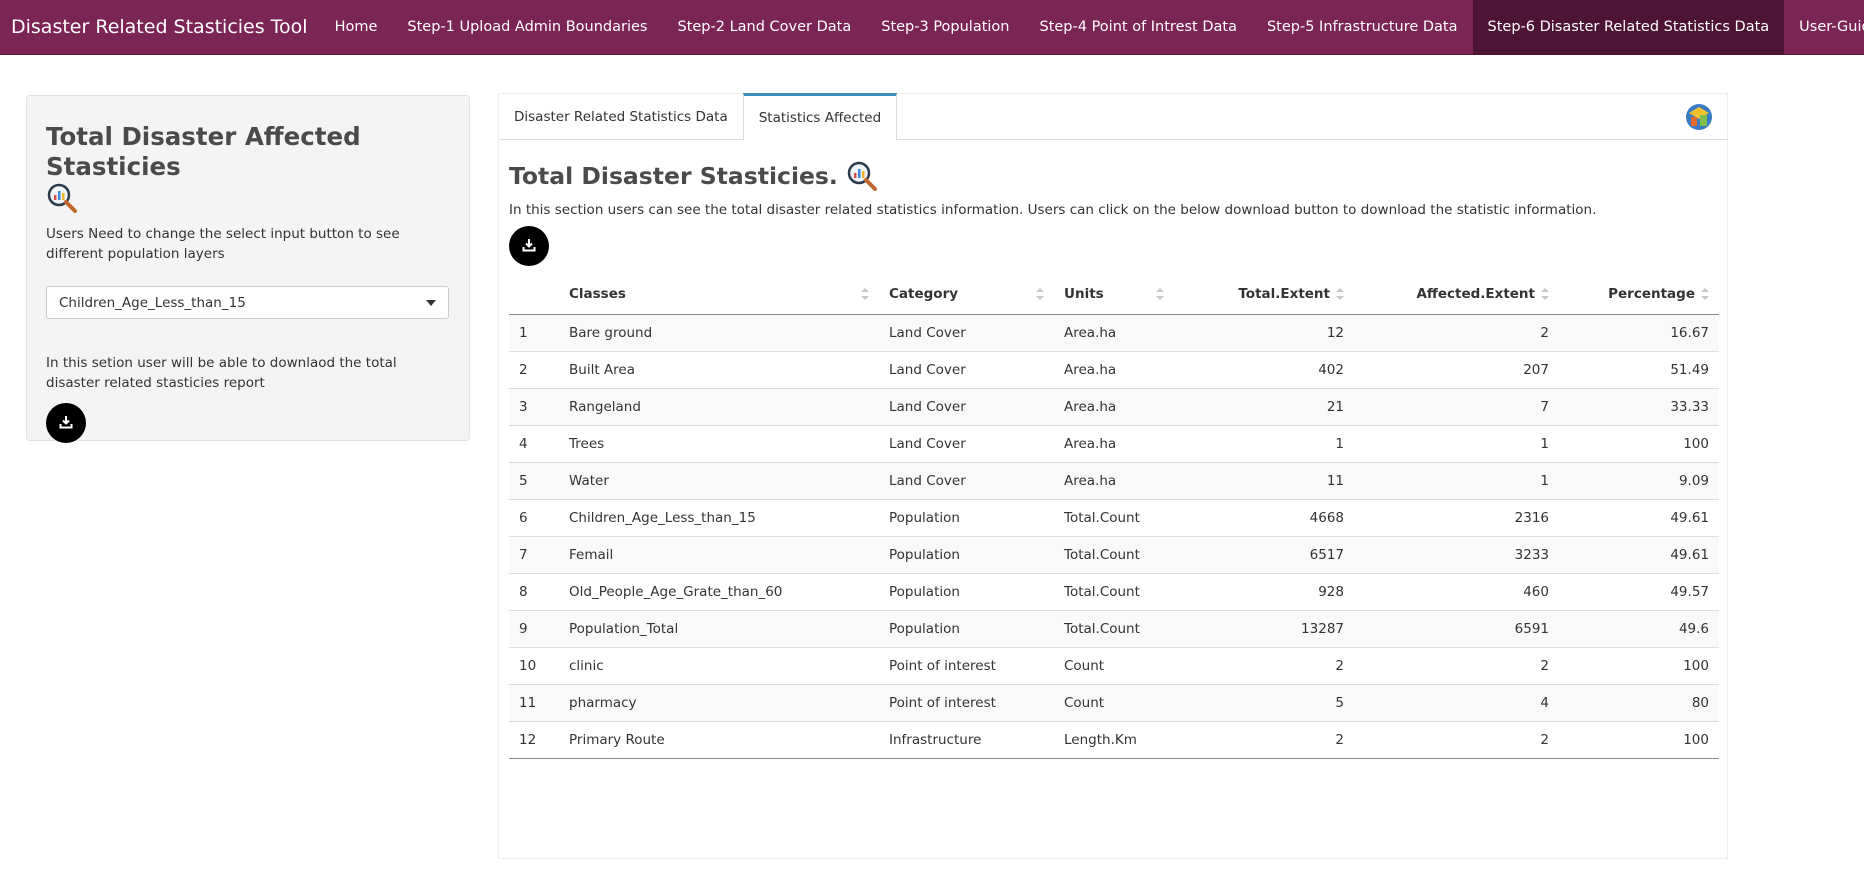 The height and width of the screenshot is (875, 1864). I want to click on column-header-percentage: Percentage, so click(1639, 294).